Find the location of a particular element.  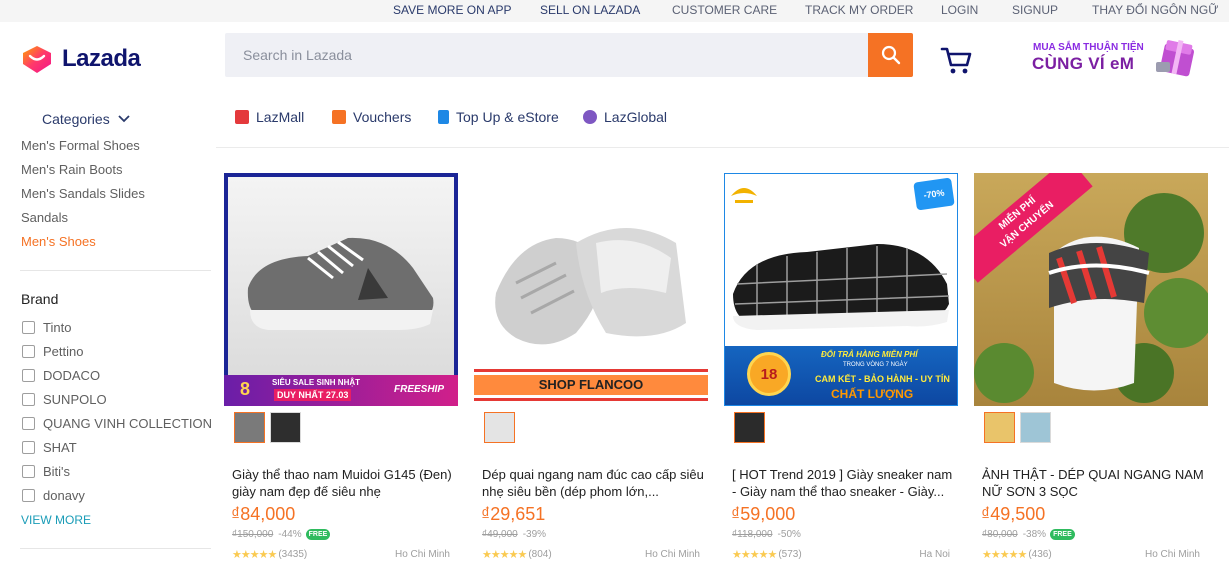

logo-text: Lazada is located at coordinates (101, 58).